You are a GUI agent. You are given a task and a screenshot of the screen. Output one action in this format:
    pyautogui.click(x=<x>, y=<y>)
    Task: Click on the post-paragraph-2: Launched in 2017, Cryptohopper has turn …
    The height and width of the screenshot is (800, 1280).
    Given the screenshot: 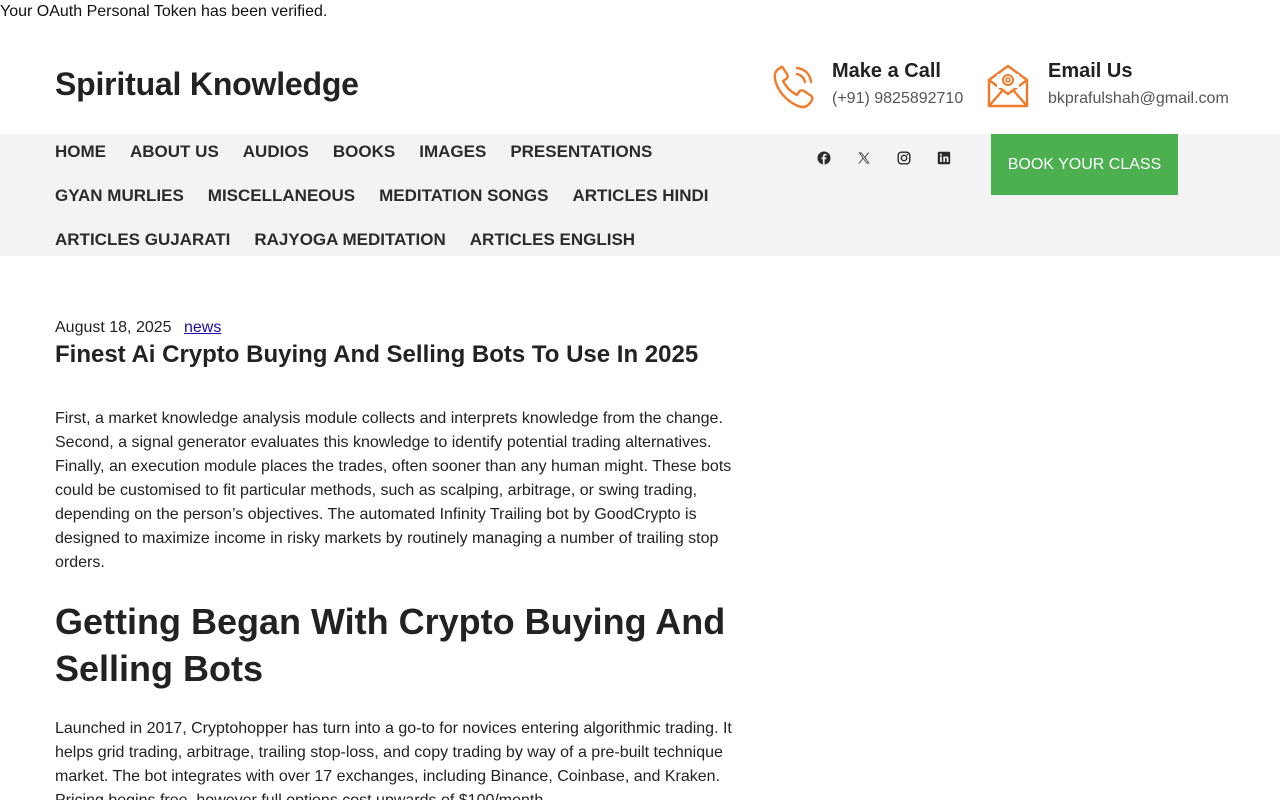 What is the action you would take?
    pyautogui.click(x=393, y=760)
    